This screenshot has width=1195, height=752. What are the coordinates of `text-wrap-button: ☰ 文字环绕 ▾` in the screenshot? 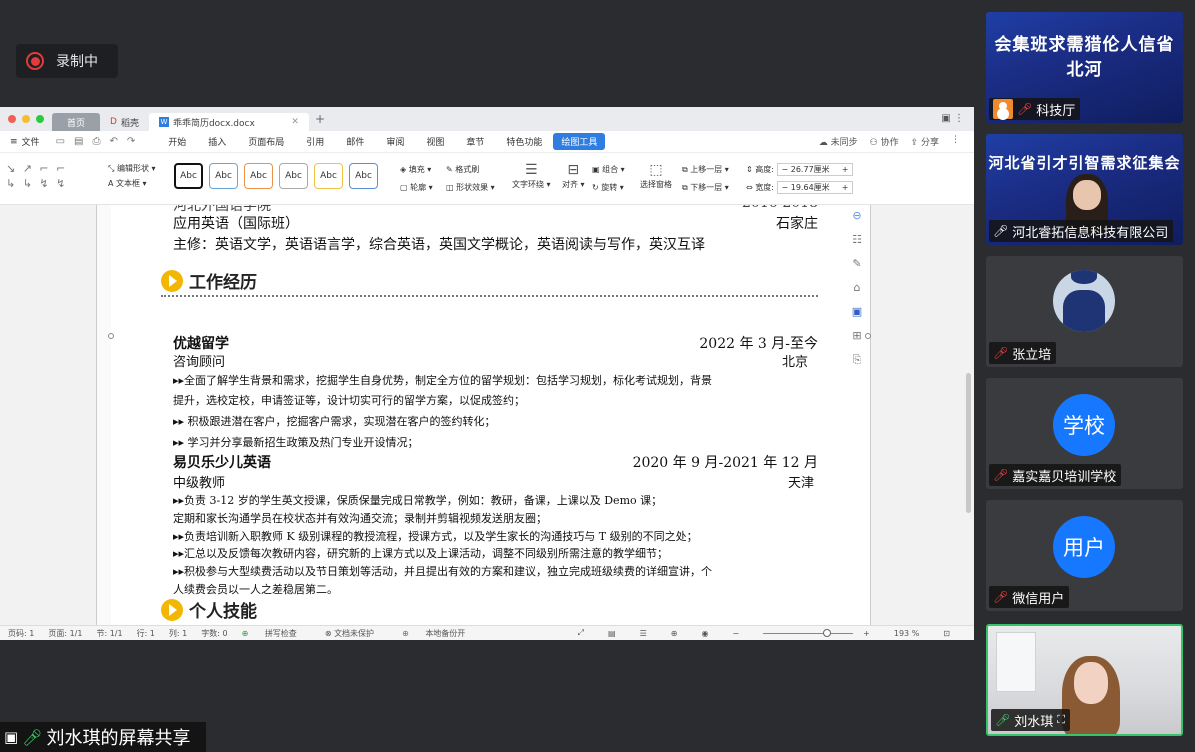 It's located at (531, 175).